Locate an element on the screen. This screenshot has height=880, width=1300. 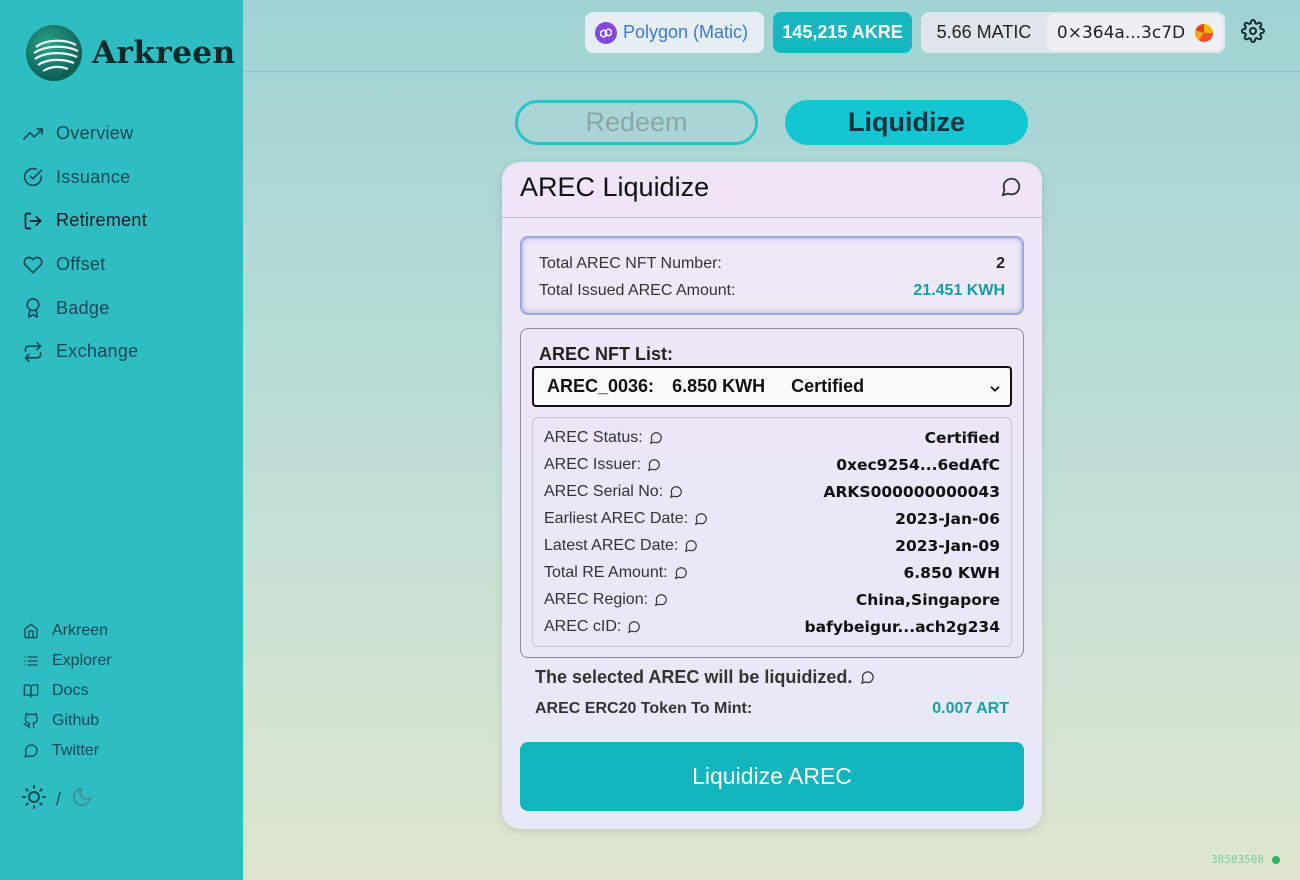
sidebar-links: Arkreen Explorer Docs Github Twitter is located at coordinates (67, 691).